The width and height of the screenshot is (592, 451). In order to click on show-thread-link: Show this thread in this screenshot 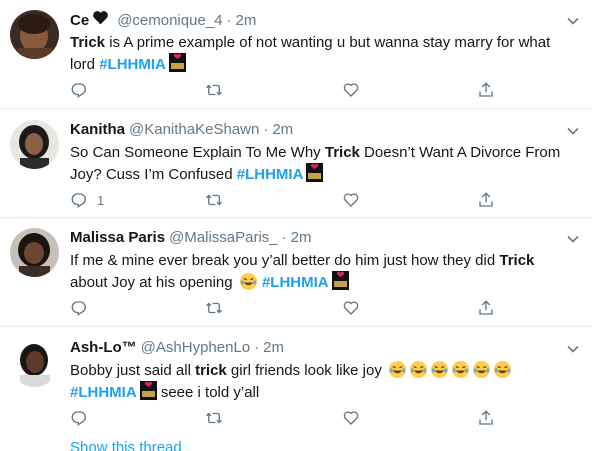, I will do `click(126, 445)`.